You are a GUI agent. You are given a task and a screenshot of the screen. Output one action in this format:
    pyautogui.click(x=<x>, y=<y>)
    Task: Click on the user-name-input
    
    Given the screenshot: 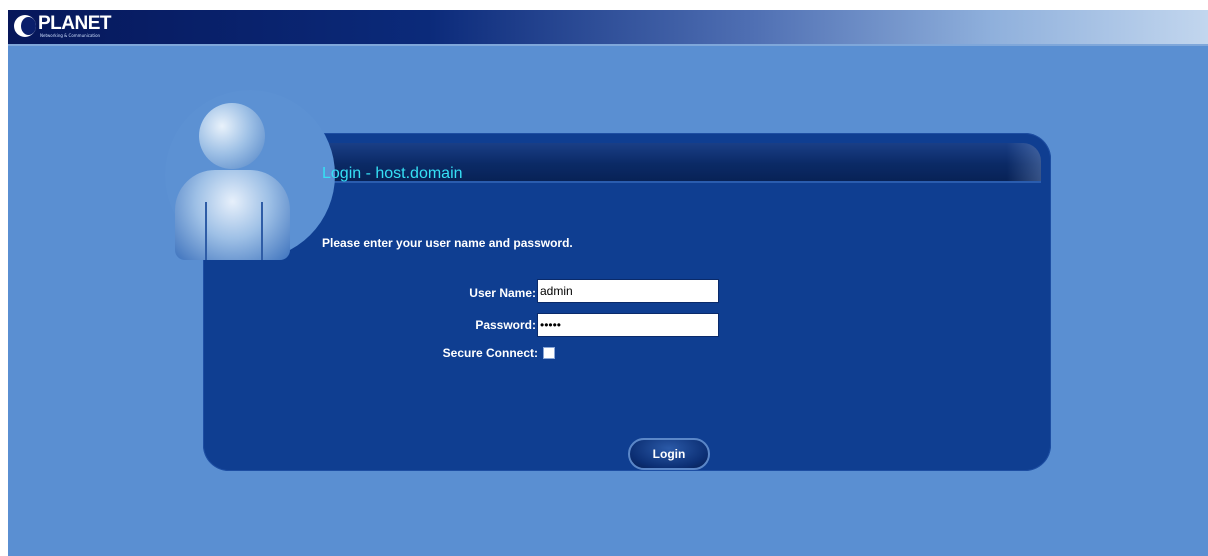 What is the action you would take?
    pyautogui.click(x=628, y=291)
    